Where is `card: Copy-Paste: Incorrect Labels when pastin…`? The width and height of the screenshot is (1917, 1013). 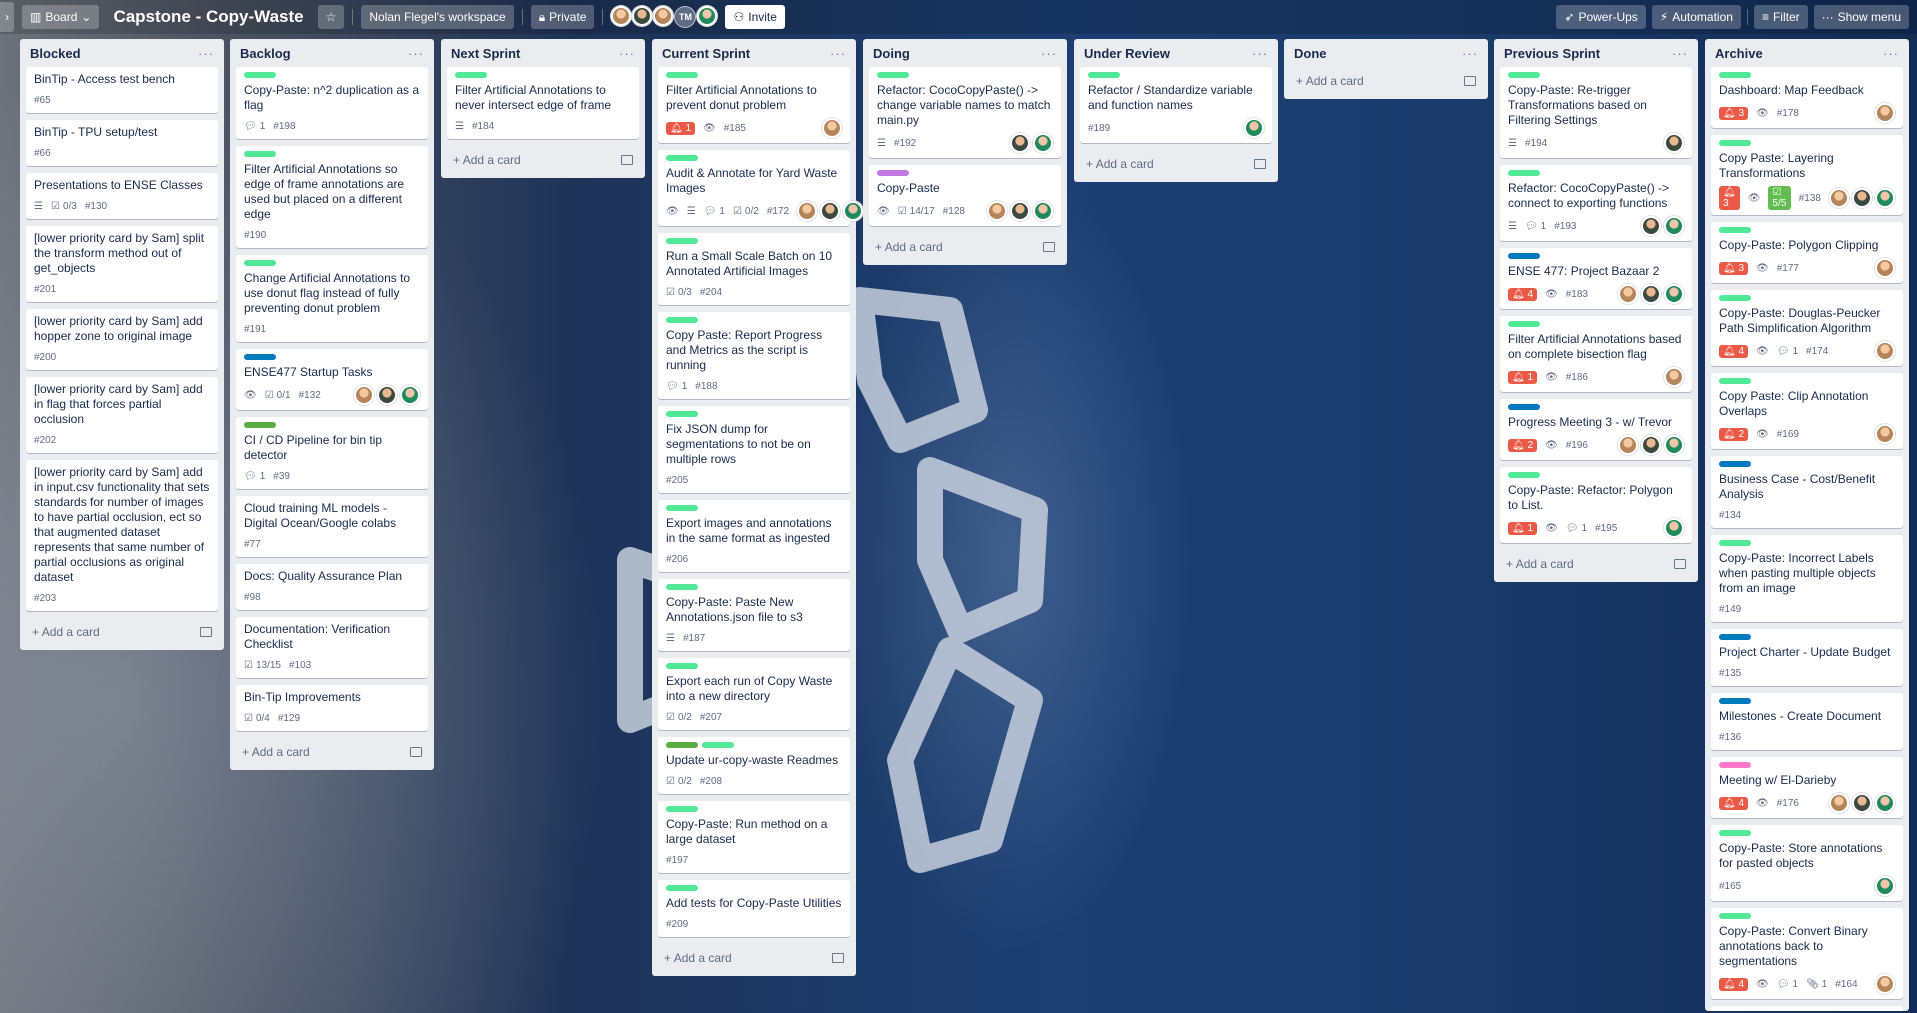 card: Copy-Paste: Incorrect Labels when pastin… is located at coordinates (1807, 578).